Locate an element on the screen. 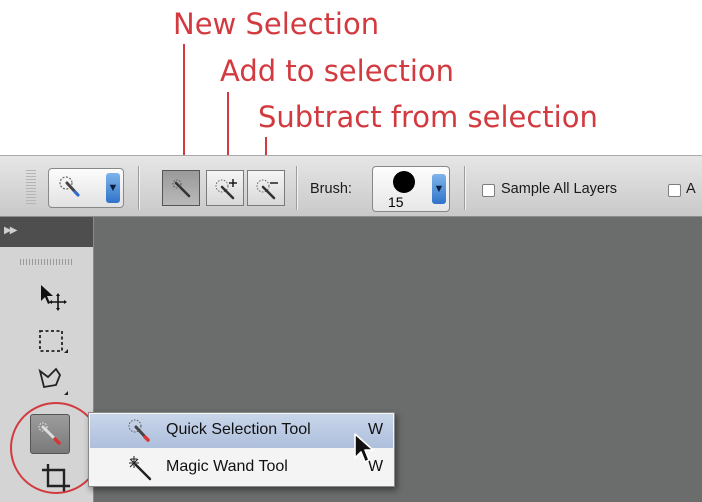 This screenshot has height=502, width=702. toolbox-header: ▶▶ is located at coordinates (46, 232).